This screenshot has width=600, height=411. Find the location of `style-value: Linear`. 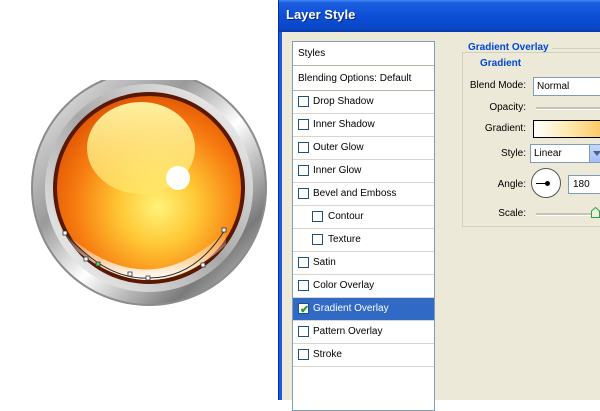

style-value: Linear is located at coordinates (548, 153).